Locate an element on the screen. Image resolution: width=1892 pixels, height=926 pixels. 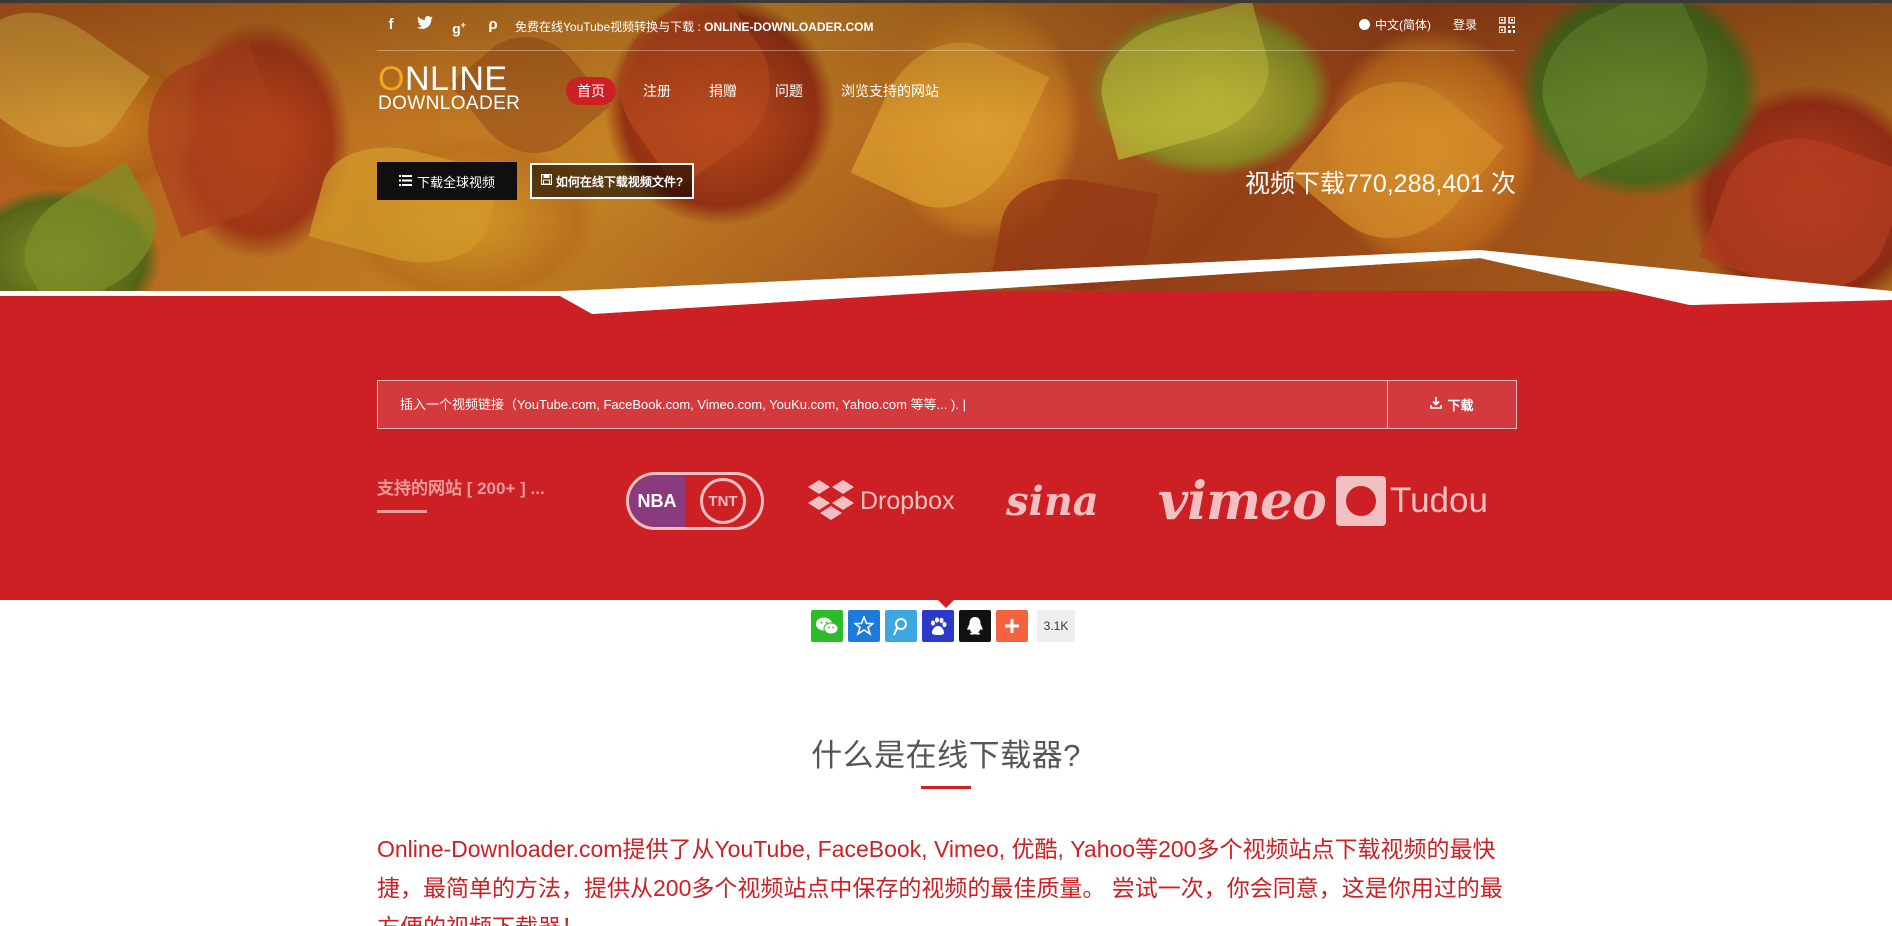
main-nav: 首页 注册 捐赠 问题 浏览支持的网站 is located at coordinates (758, 91).